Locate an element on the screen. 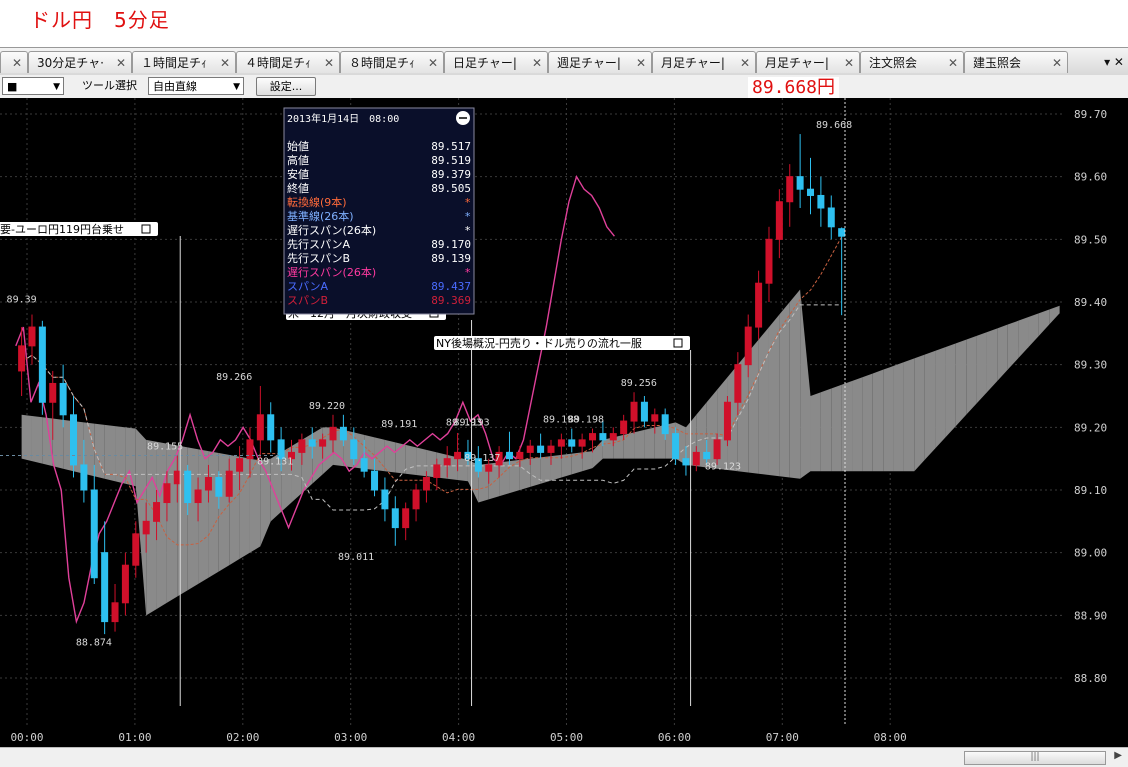 Image resolution: width=1128 pixels, height=767 pixels. chevron-down-icon: ▼ is located at coordinates (56, 87).